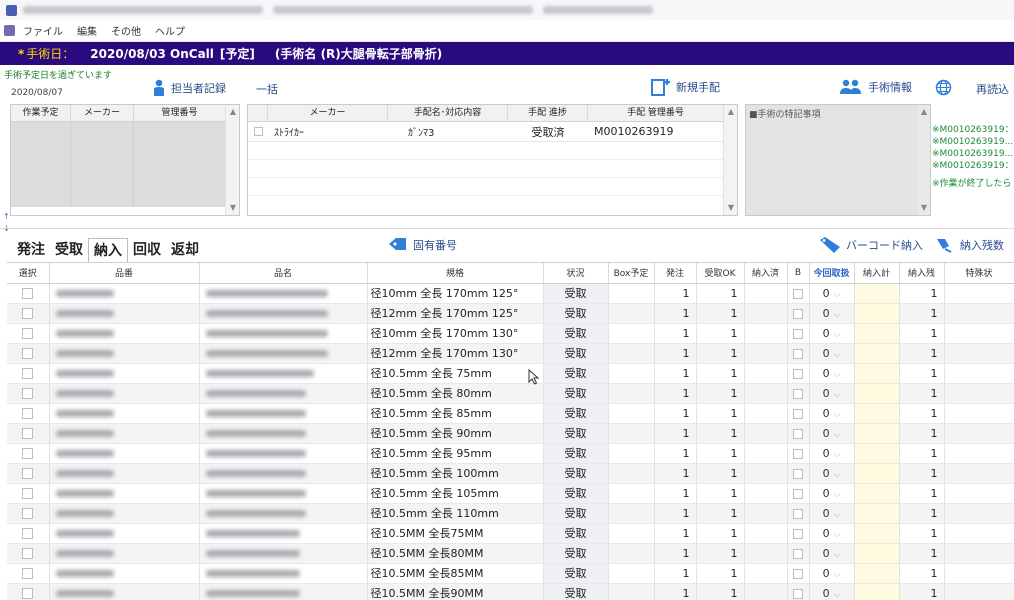 Image resolution: width=1014 pixels, height=600 pixels. Describe the element at coordinates (9, 30) in the screenshot. I see `app-menu-icon` at that location.